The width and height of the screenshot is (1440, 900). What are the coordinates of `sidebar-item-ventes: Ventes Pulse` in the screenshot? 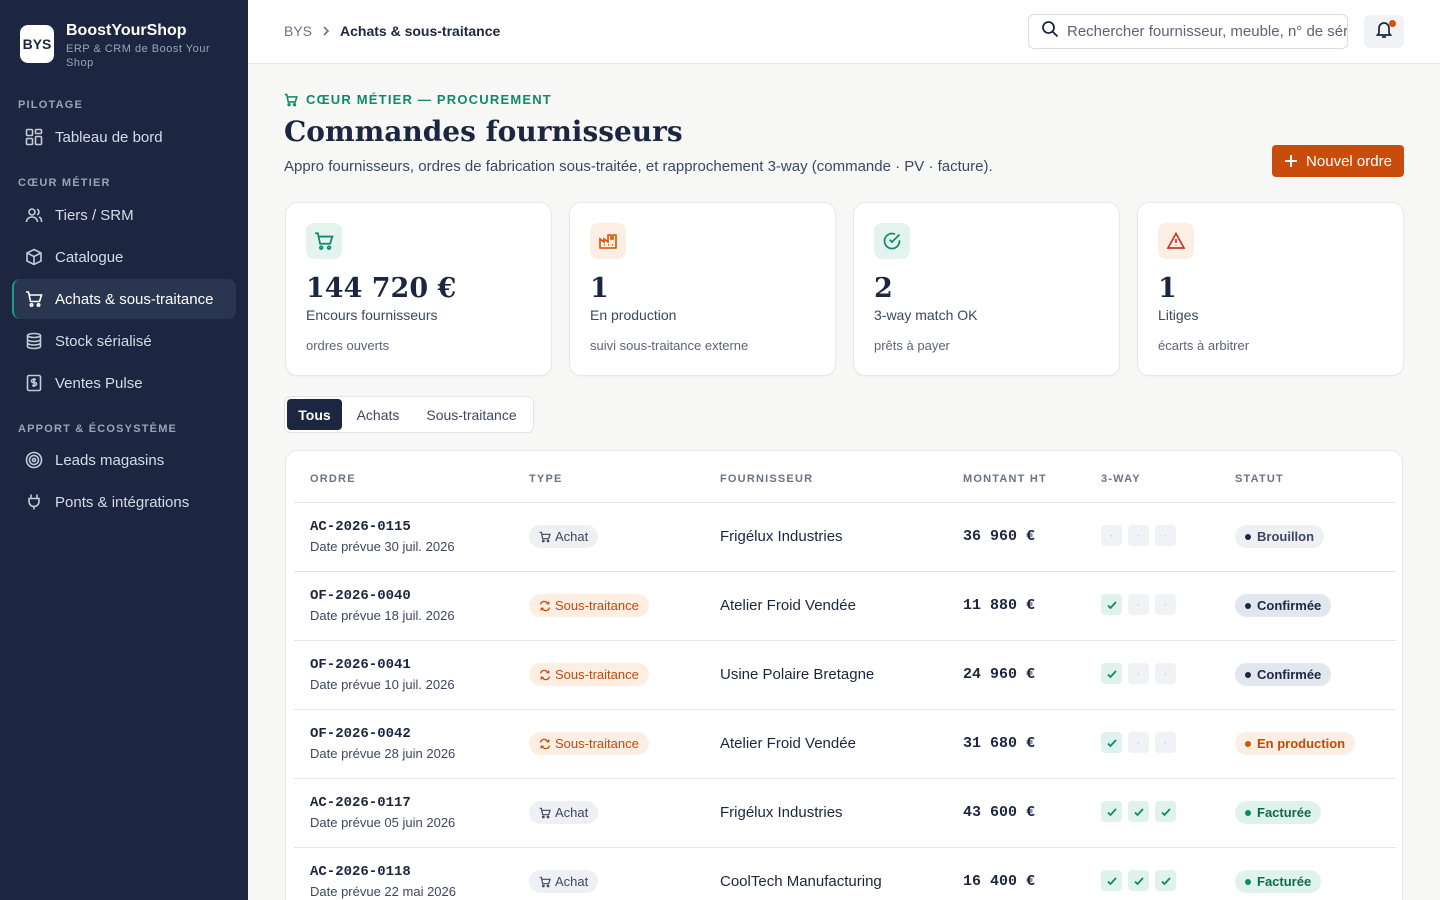 It's located at (124, 383).